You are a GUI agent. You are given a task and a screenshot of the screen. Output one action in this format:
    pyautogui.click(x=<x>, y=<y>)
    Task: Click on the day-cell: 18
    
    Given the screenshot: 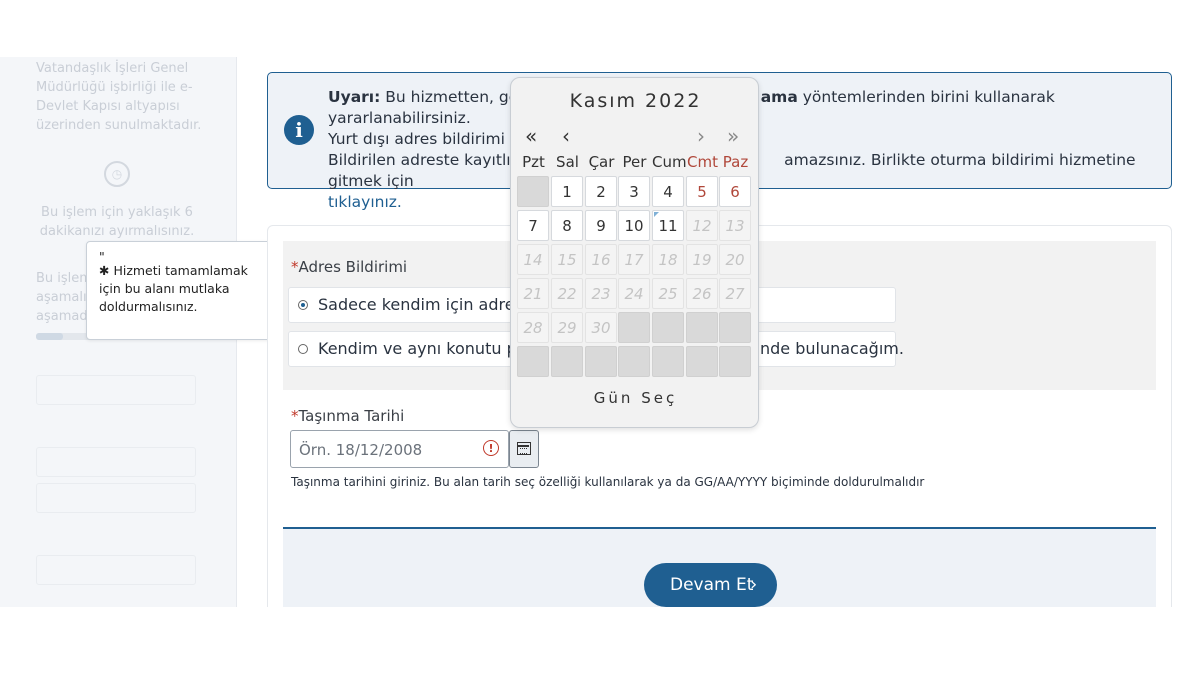 What is the action you would take?
    pyautogui.click(x=668, y=259)
    